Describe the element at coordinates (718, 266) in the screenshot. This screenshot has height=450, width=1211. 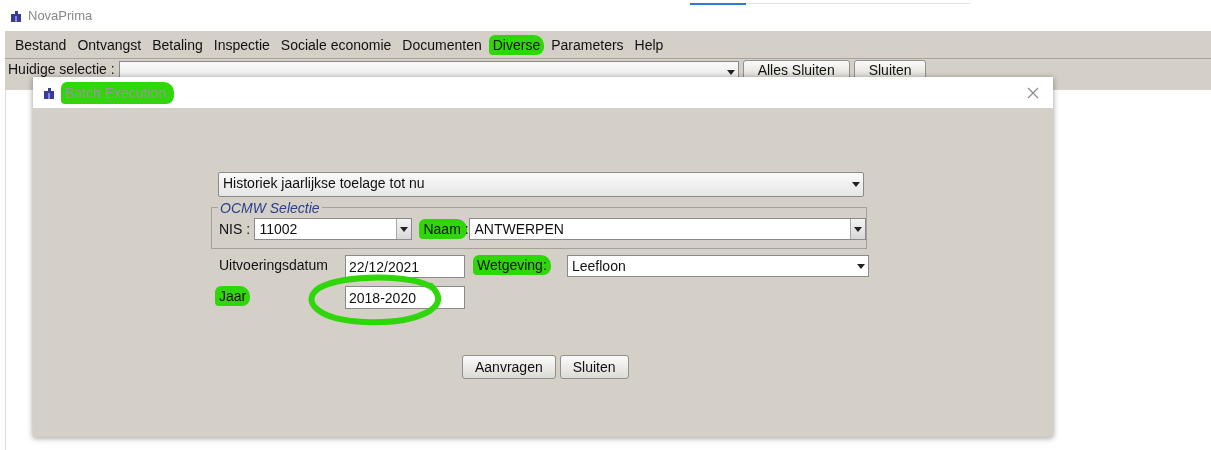
I see `dropdown: Leefloon` at that location.